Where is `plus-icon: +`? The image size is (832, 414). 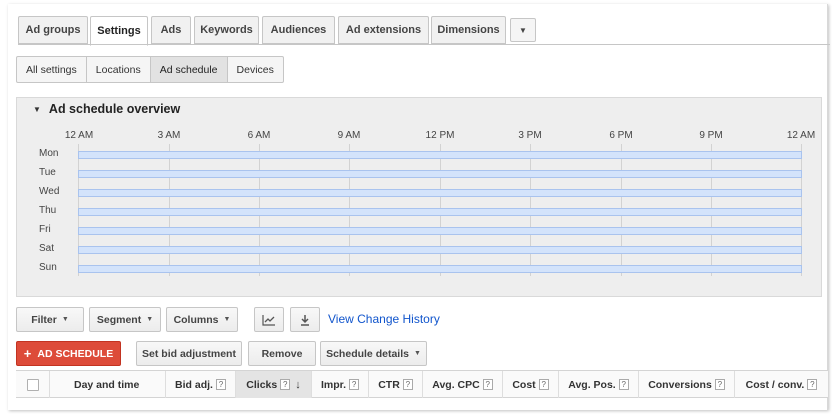 plus-icon: + is located at coordinates (27, 353).